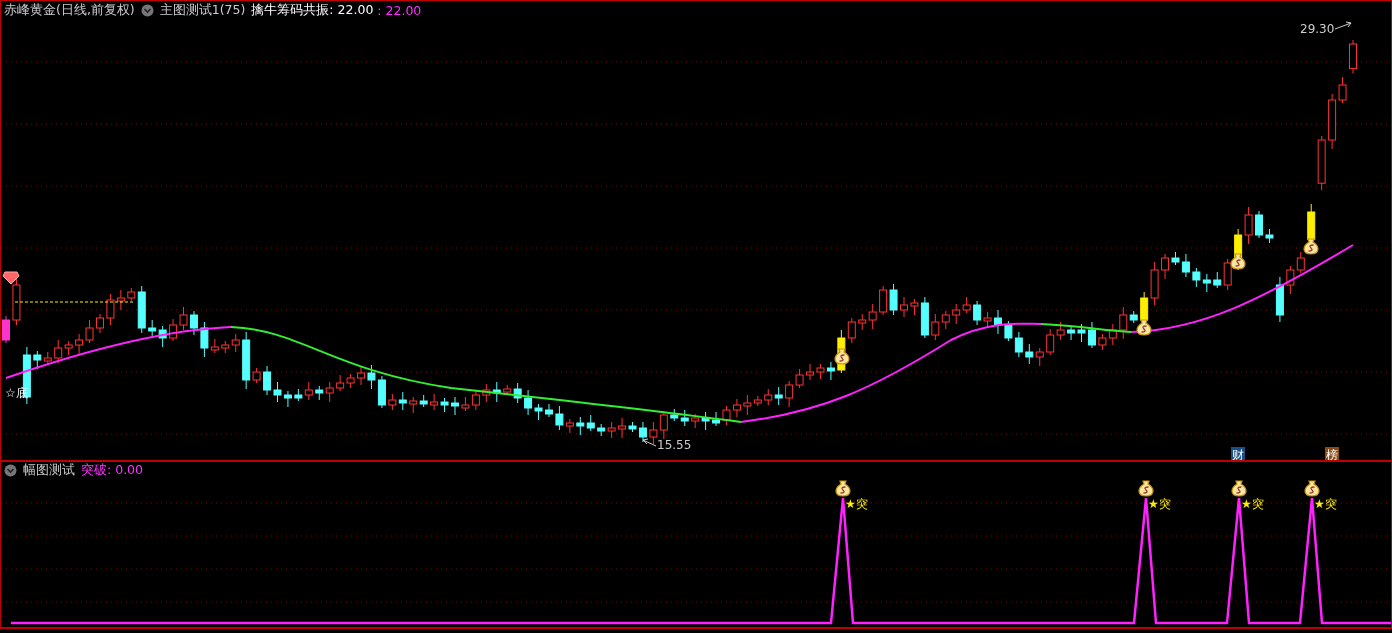  What do you see at coordinates (399, 10) in the screenshot?
I see `indicator-value: : 22.00` at bounding box center [399, 10].